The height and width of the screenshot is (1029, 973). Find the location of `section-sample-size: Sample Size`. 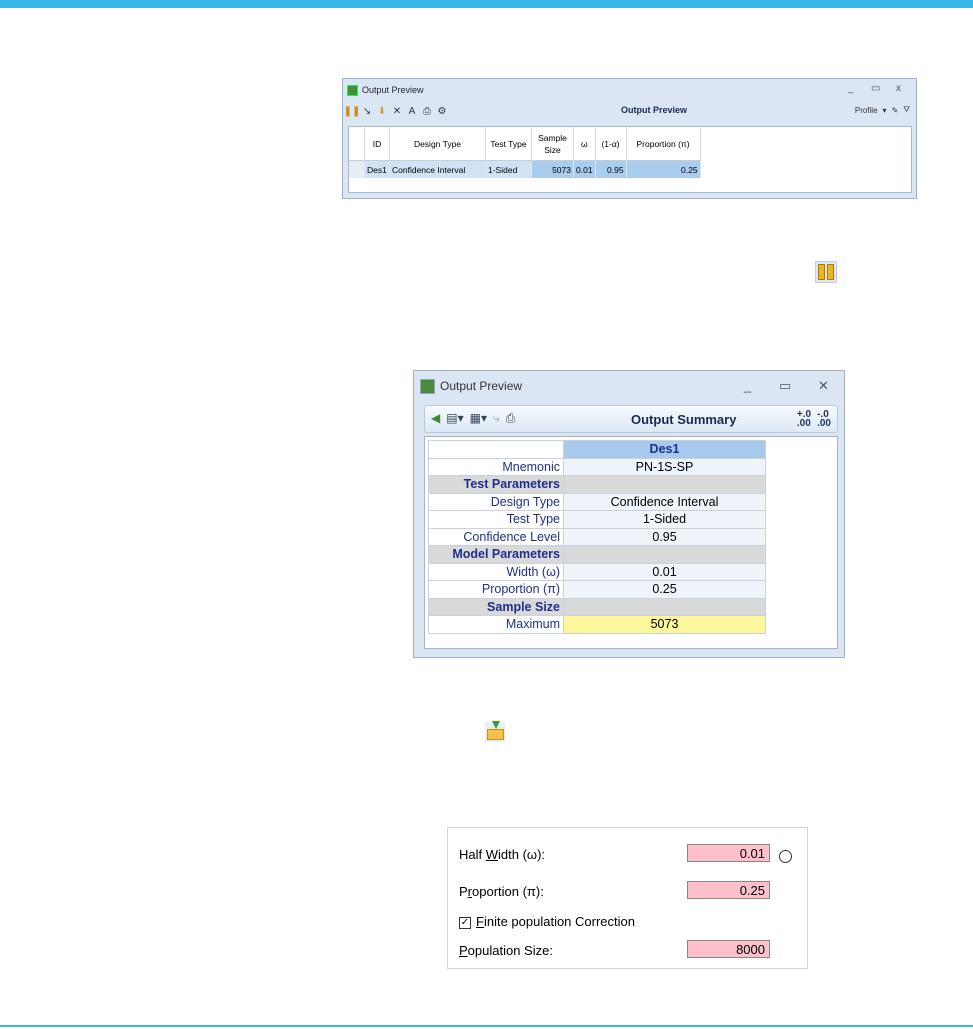

section-sample-size: Sample Size is located at coordinates (597, 606).